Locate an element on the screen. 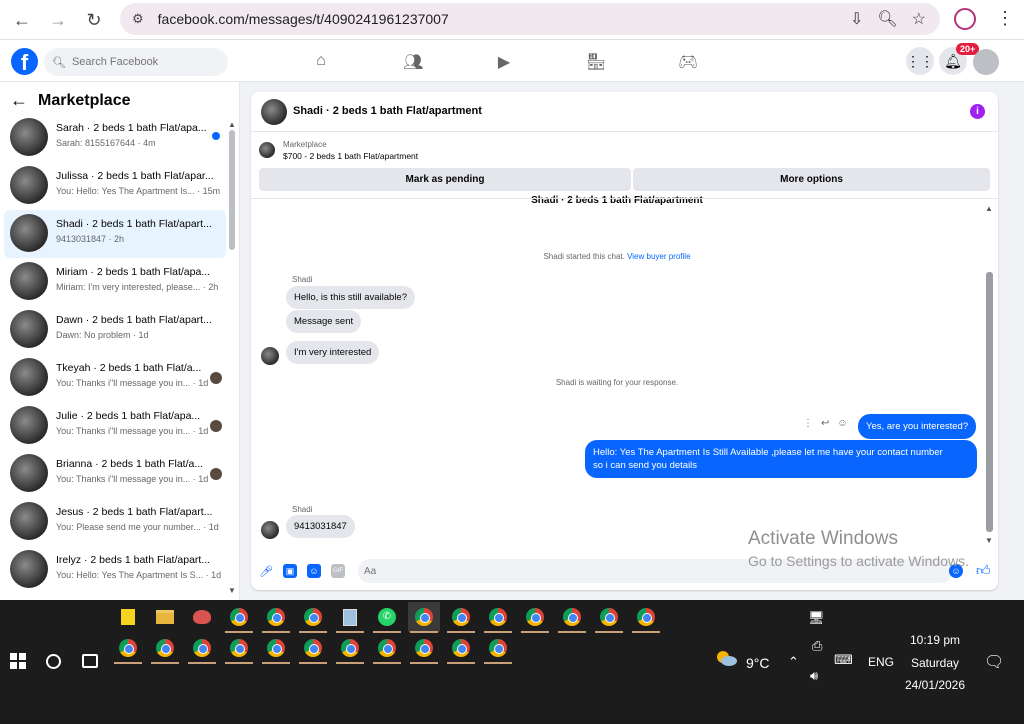  search-box: 🔍︎ is located at coordinates (136, 62).